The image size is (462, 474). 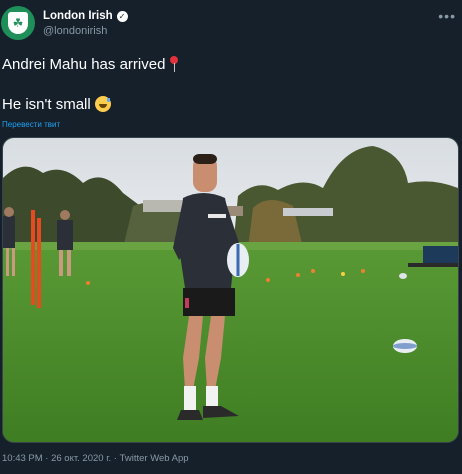 I want to click on avatar: ☘, so click(x=18, y=23).